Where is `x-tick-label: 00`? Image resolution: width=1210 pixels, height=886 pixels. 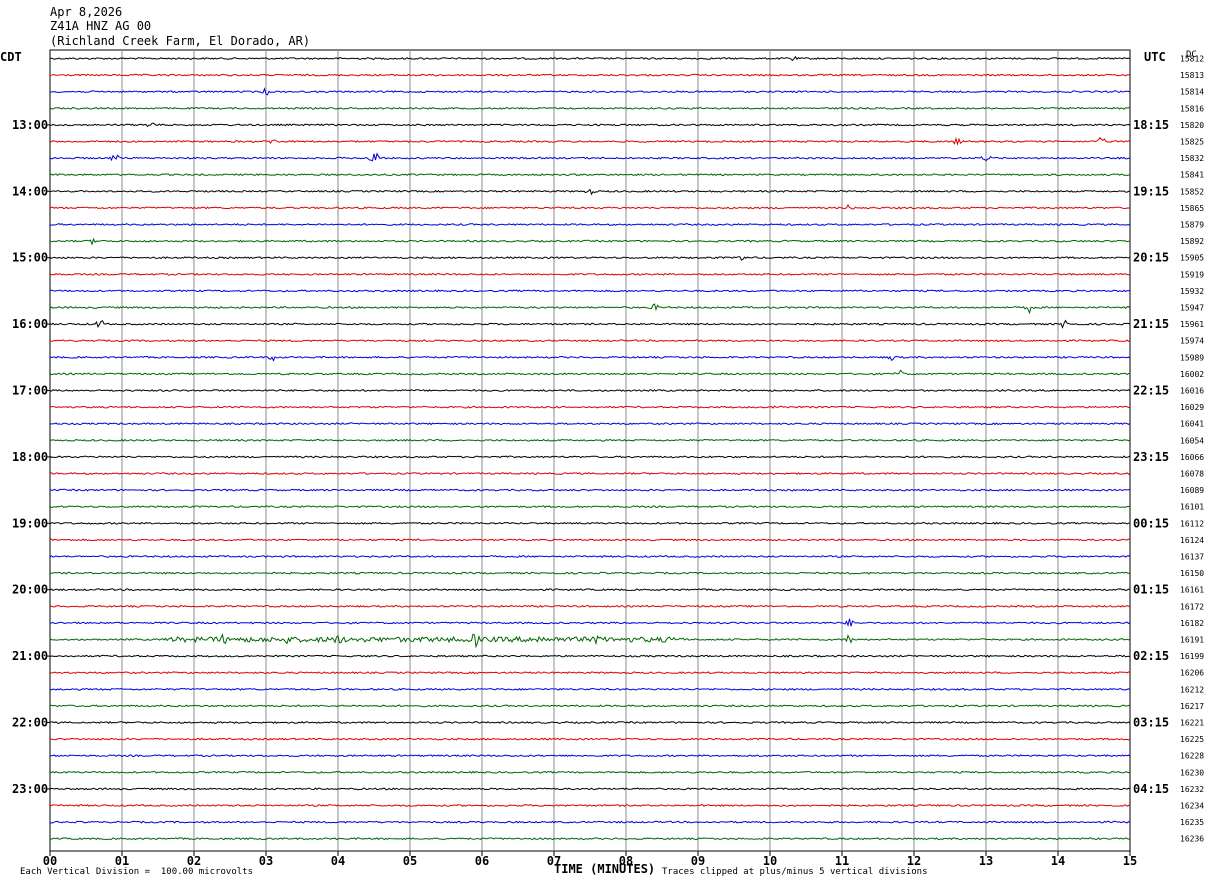
x-tick-label: 00 is located at coordinates (50, 861).